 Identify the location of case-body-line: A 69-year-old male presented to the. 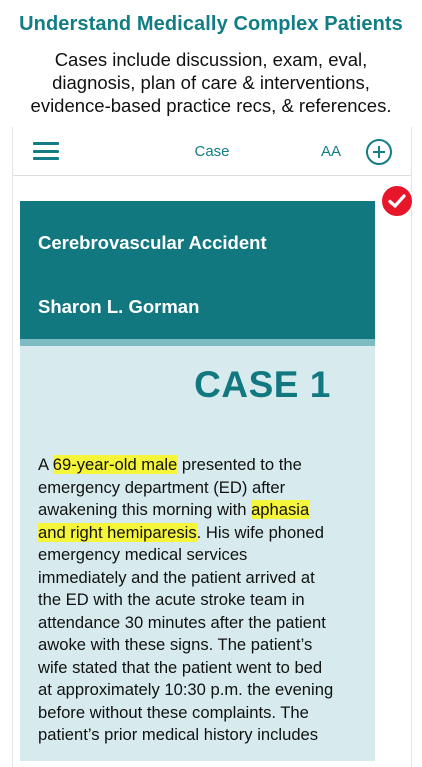
(204, 465).